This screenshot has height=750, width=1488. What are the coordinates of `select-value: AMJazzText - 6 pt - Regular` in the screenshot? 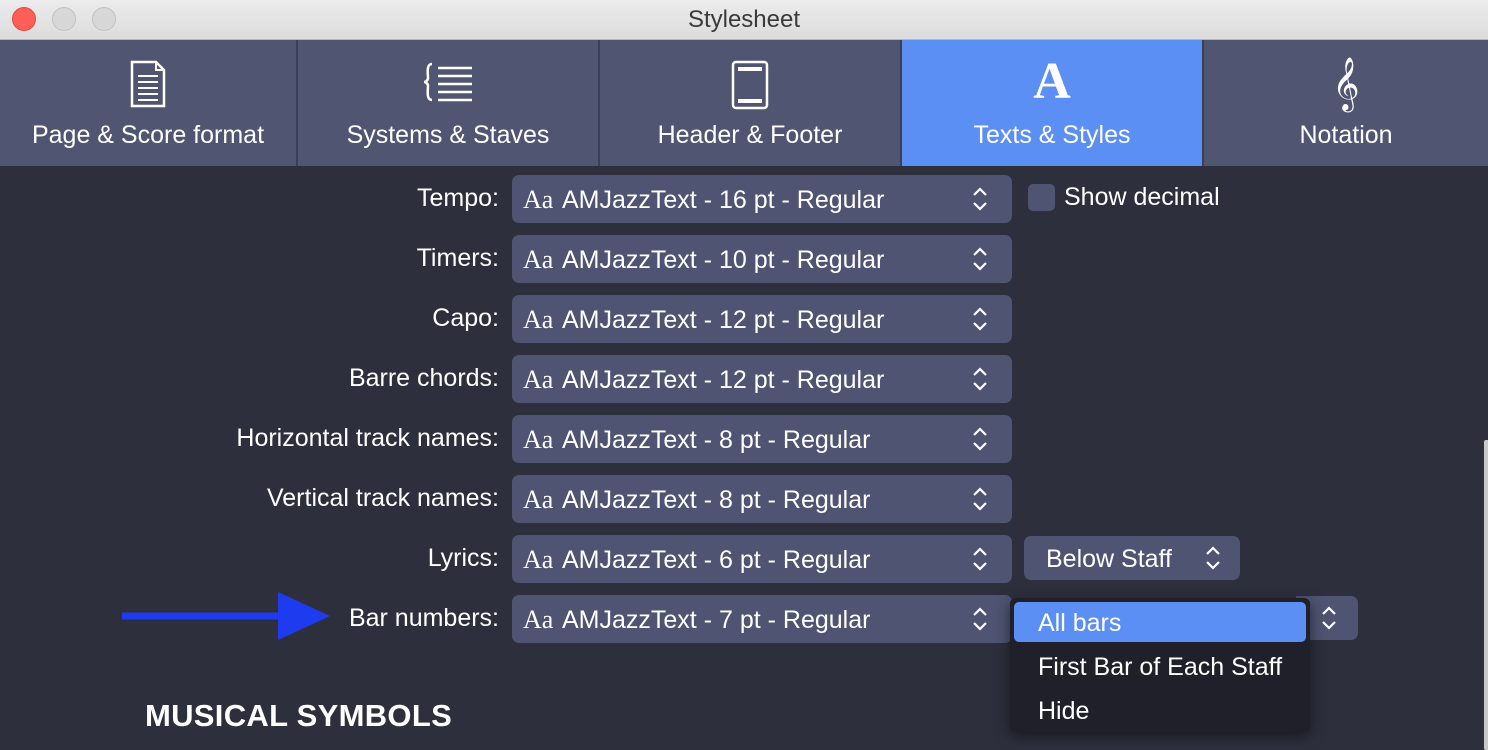 It's located at (716, 560).